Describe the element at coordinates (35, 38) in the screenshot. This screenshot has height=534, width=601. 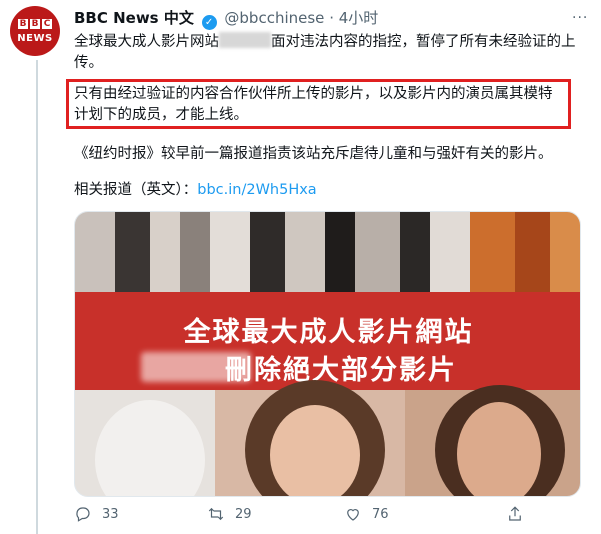
I see `logo-word: NEWS` at that location.